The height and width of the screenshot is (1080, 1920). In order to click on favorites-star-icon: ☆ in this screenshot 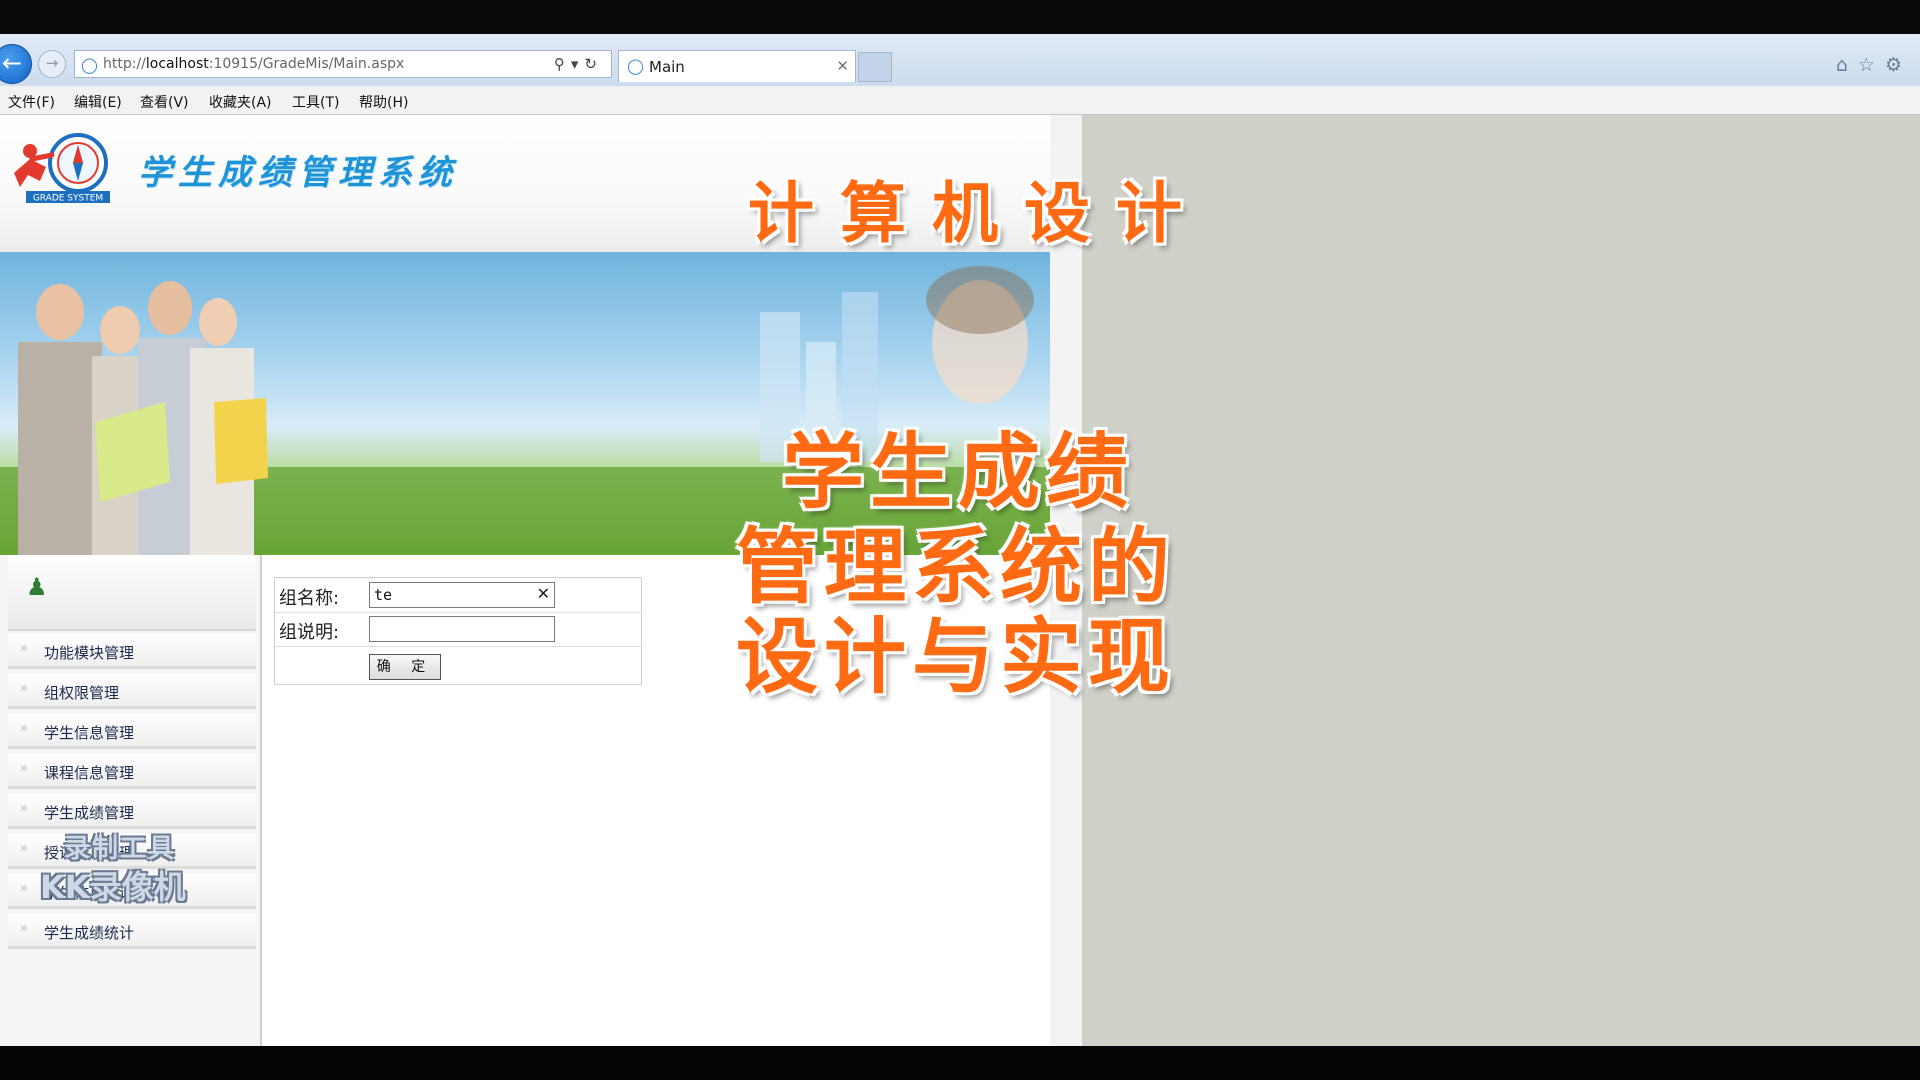, I will do `click(1871, 65)`.